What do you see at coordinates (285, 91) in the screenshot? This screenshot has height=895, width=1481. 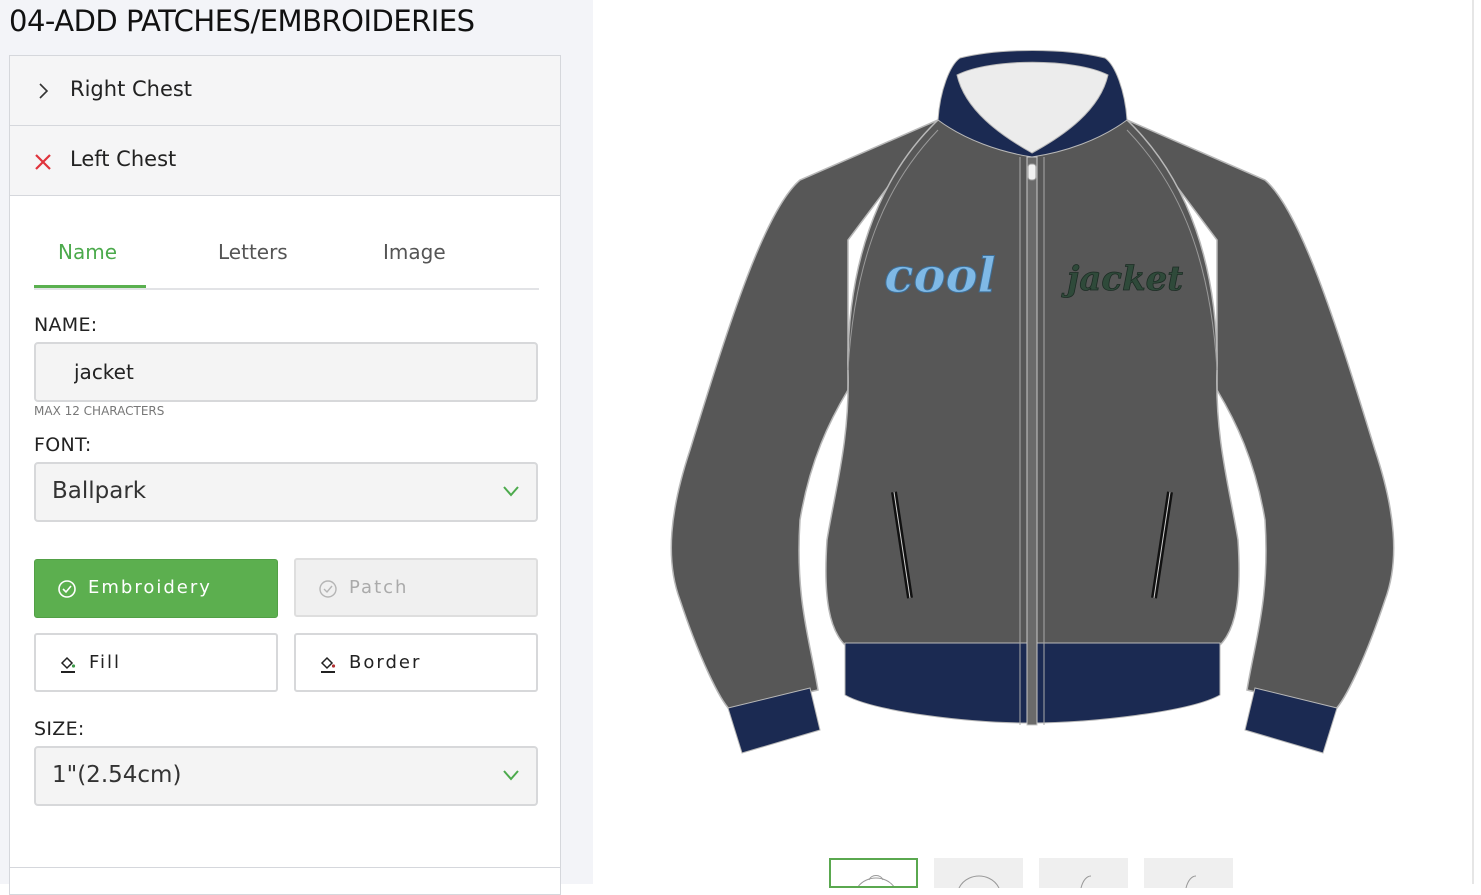 I see `accordion-item-right-chest: Right Chest` at bounding box center [285, 91].